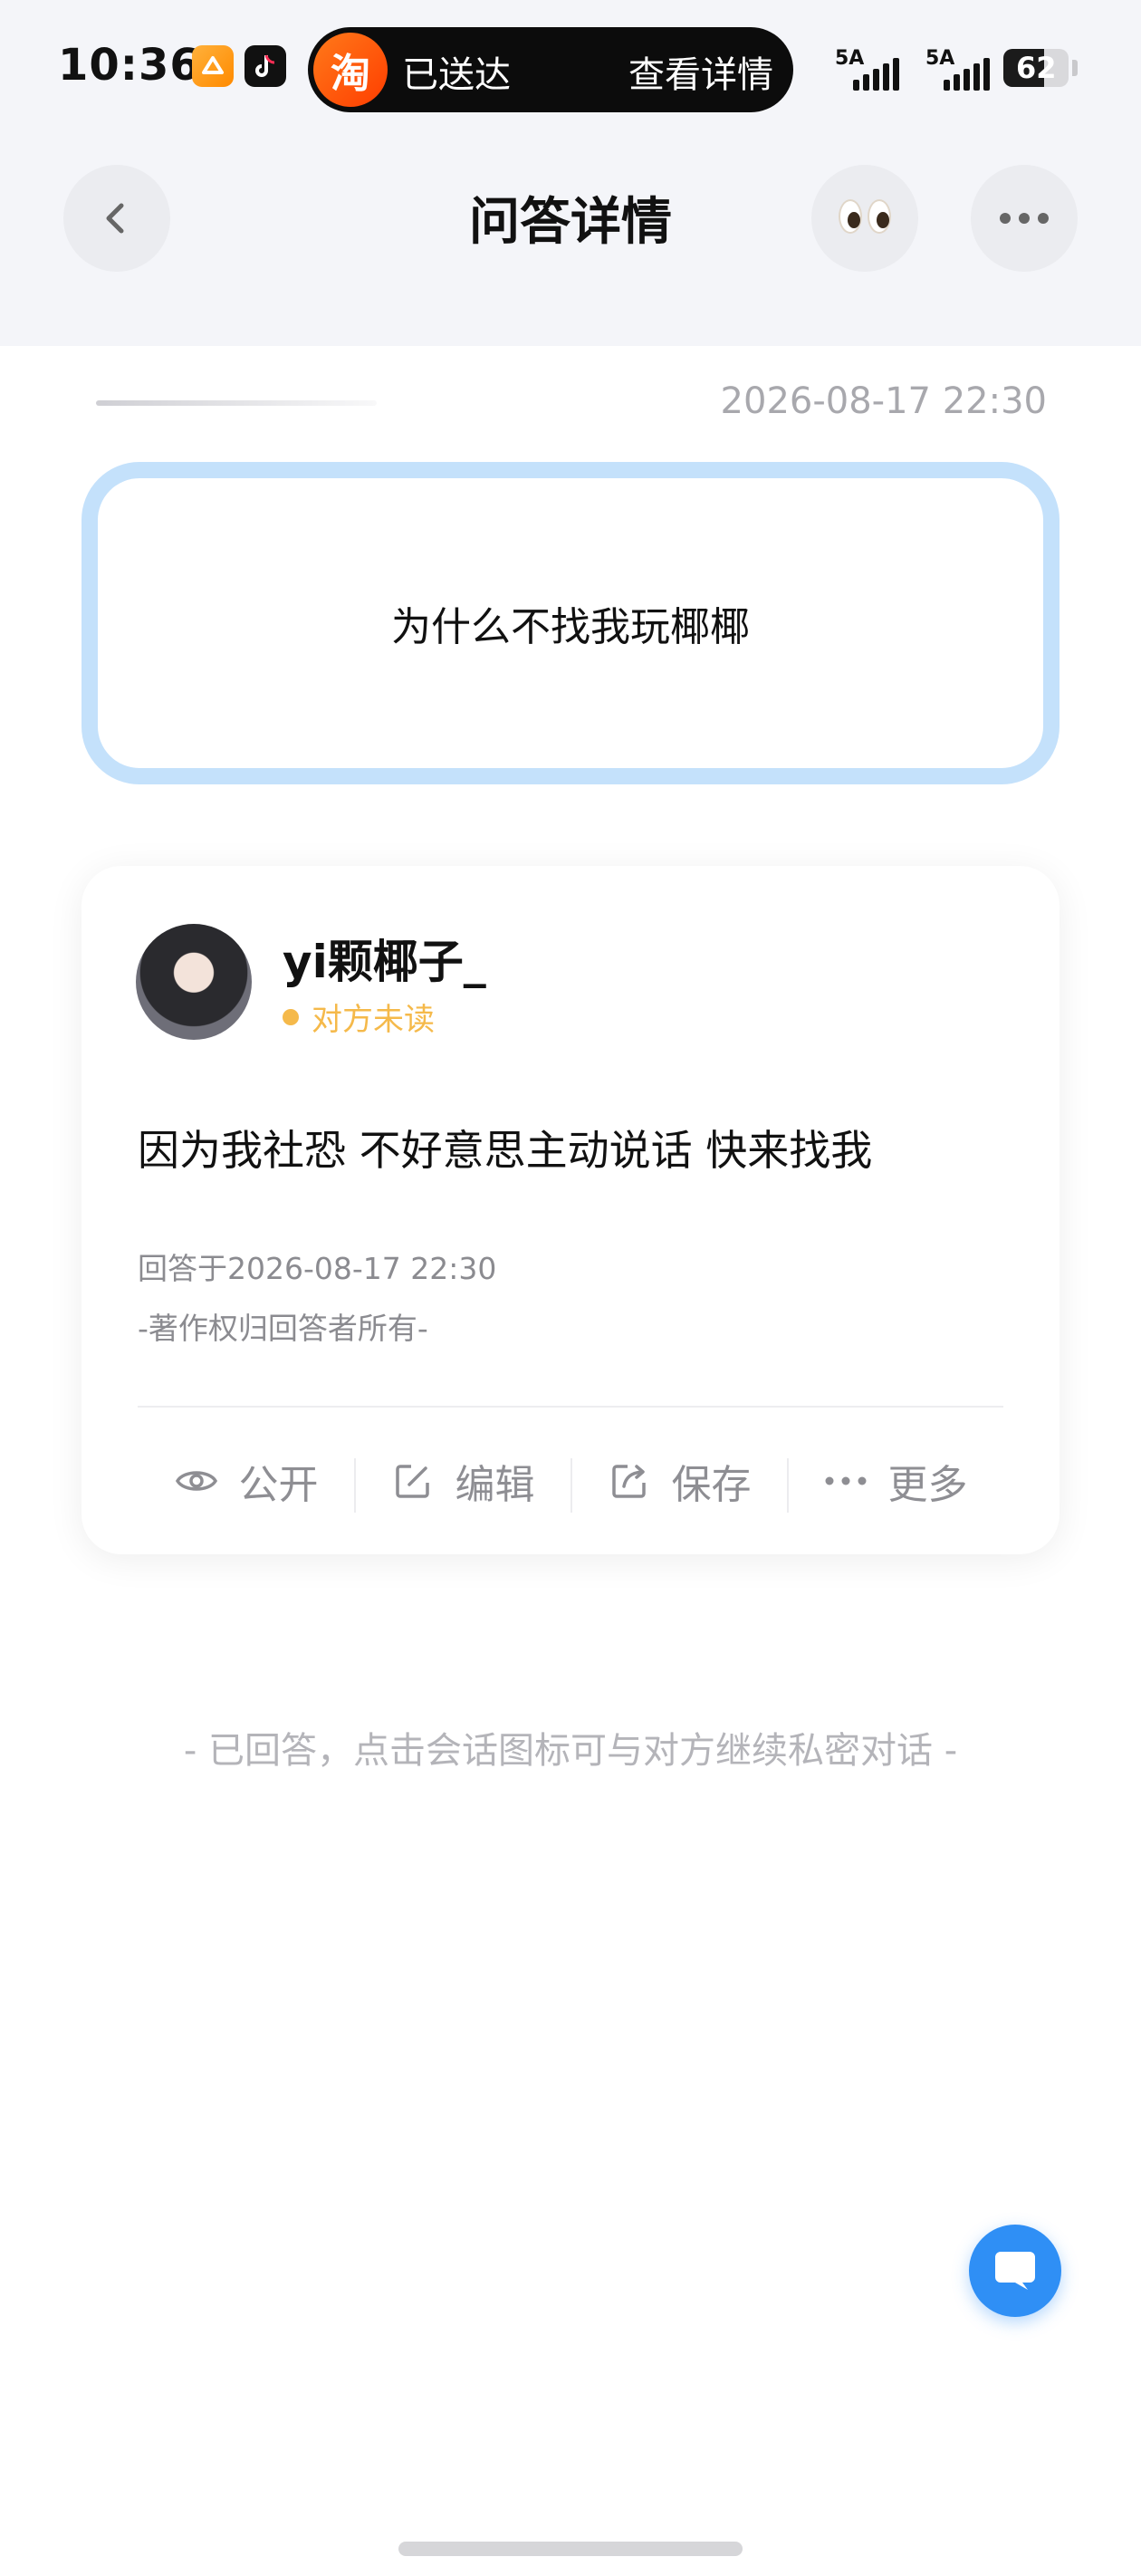 The image size is (1141, 2576). Describe the element at coordinates (413, 1481) in the screenshot. I see `edit-icon` at that location.